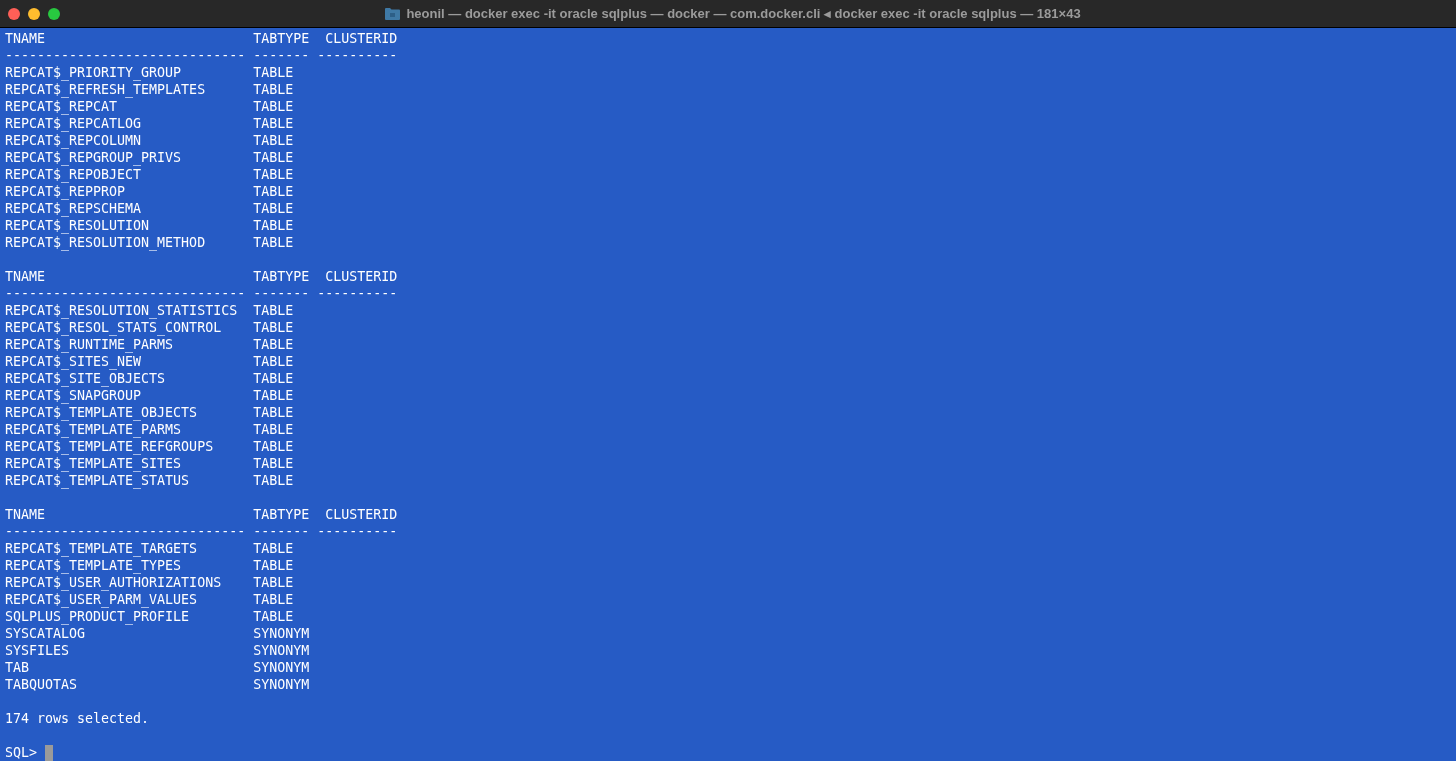  I want to click on table-name: REPCAT$_SITES_NEW, so click(73, 361).